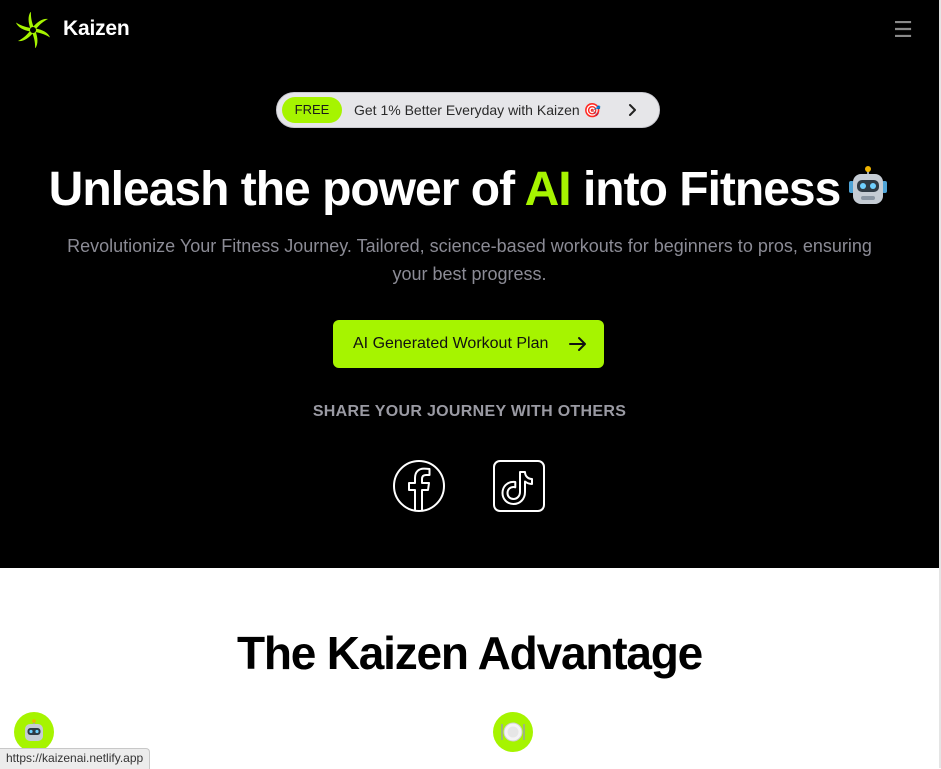 This screenshot has height=769, width=941. I want to click on title-text-before: Unleash the power of, so click(286, 189).